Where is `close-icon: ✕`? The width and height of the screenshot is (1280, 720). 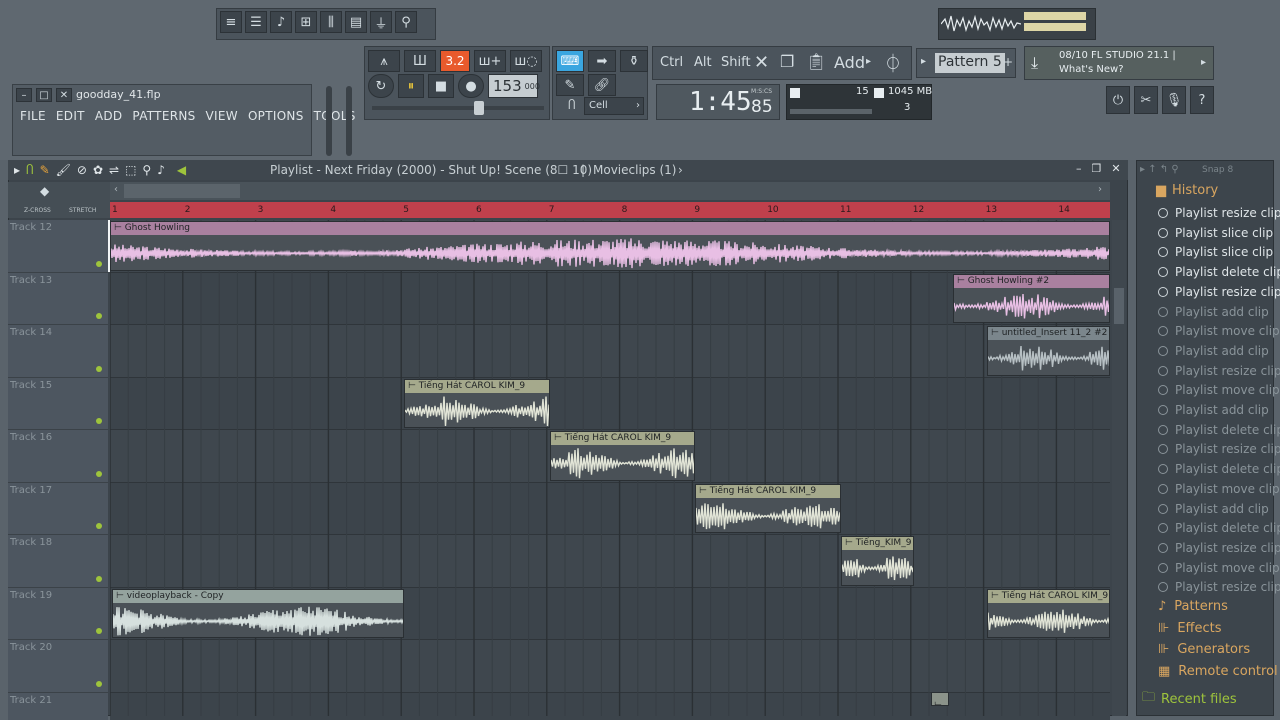
close-icon: ✕ is located at coordinates (64, 95).